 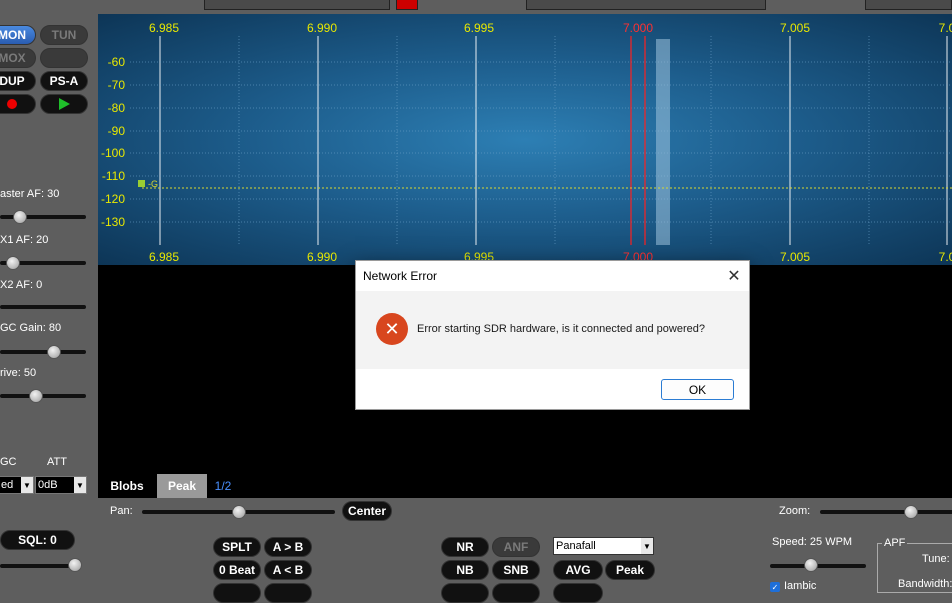 I want to click on rx2-af-slider, so click(x=43, y=307).